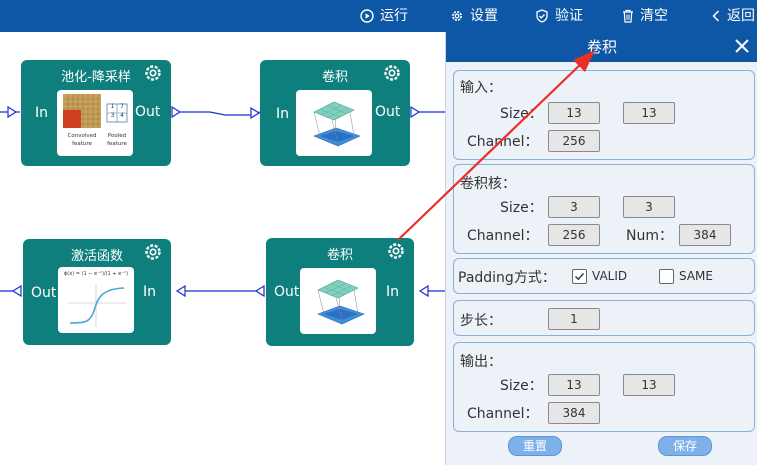 The image size is (757, 465). I want to click on output-size-width-field: 13, so click(574, 385).